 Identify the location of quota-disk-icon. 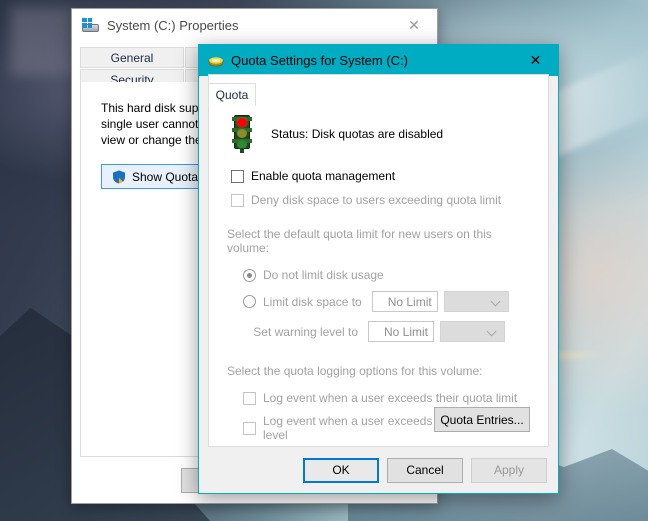
(216, 61).